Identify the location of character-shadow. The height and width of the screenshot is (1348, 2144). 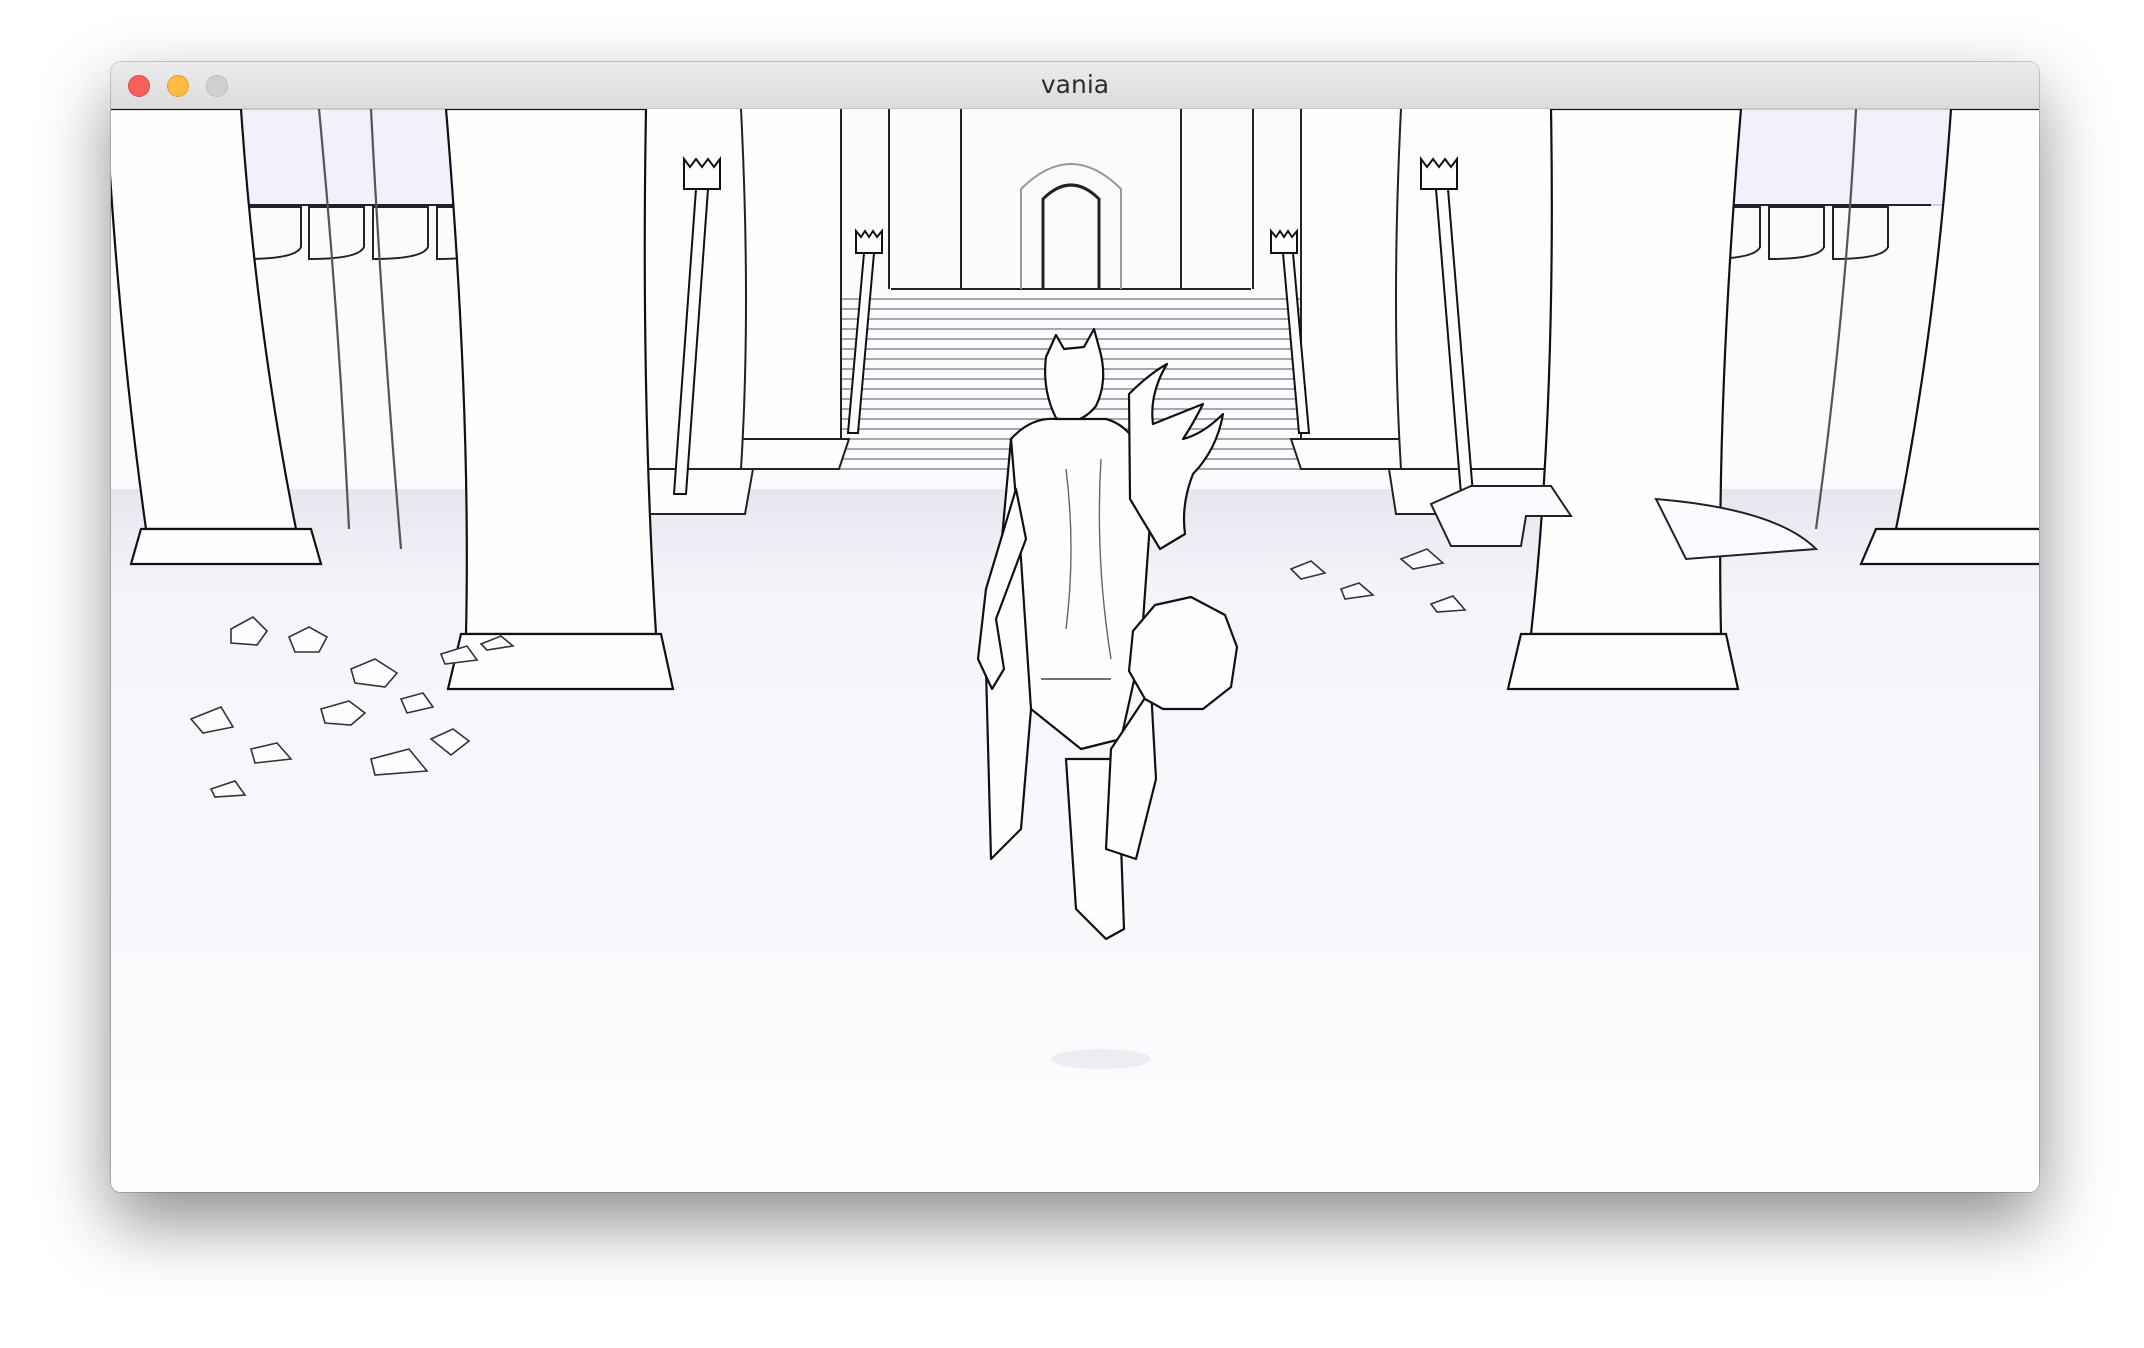
(1101, 1059).